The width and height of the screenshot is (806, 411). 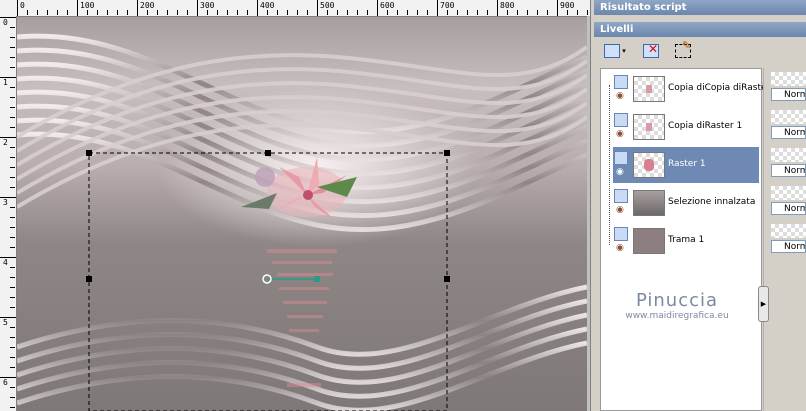 What do you see at coordinates (677, 305) in the screenshot?
I see `watermark: Pinuccia www.maidiregrafica.eu` at bounding box center [677, 305].